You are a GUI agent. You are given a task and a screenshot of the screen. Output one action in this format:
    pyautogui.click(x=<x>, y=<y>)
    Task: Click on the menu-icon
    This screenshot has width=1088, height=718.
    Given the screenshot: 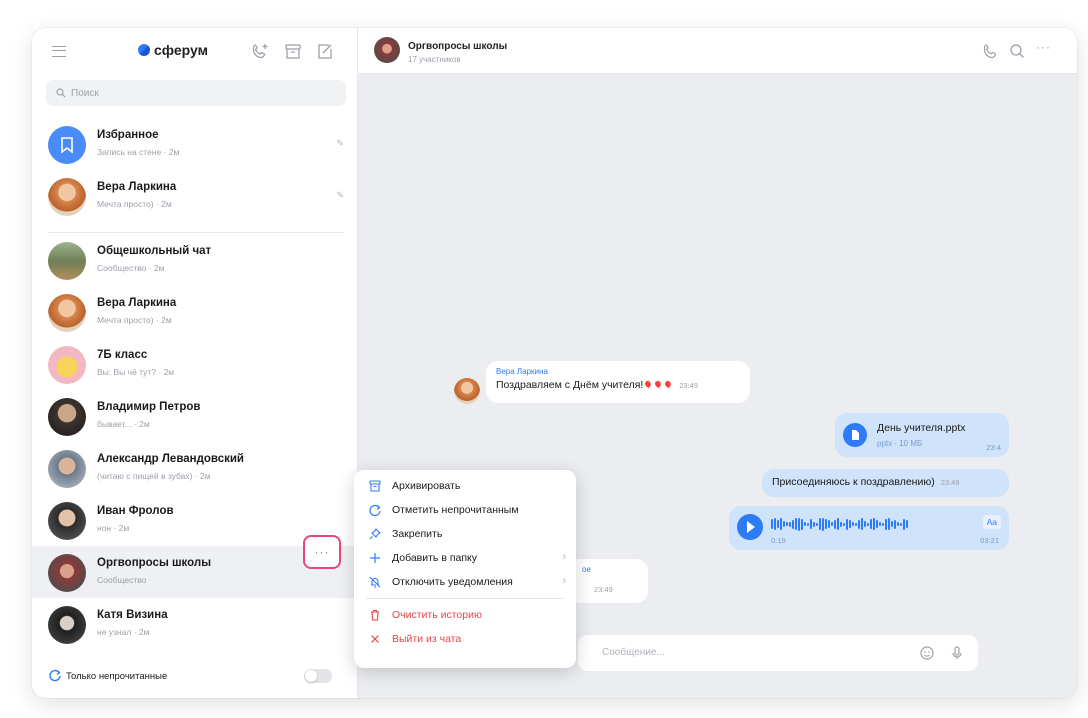 What is the action you would take?
    pyautogui.click(x=59, y=51)
    